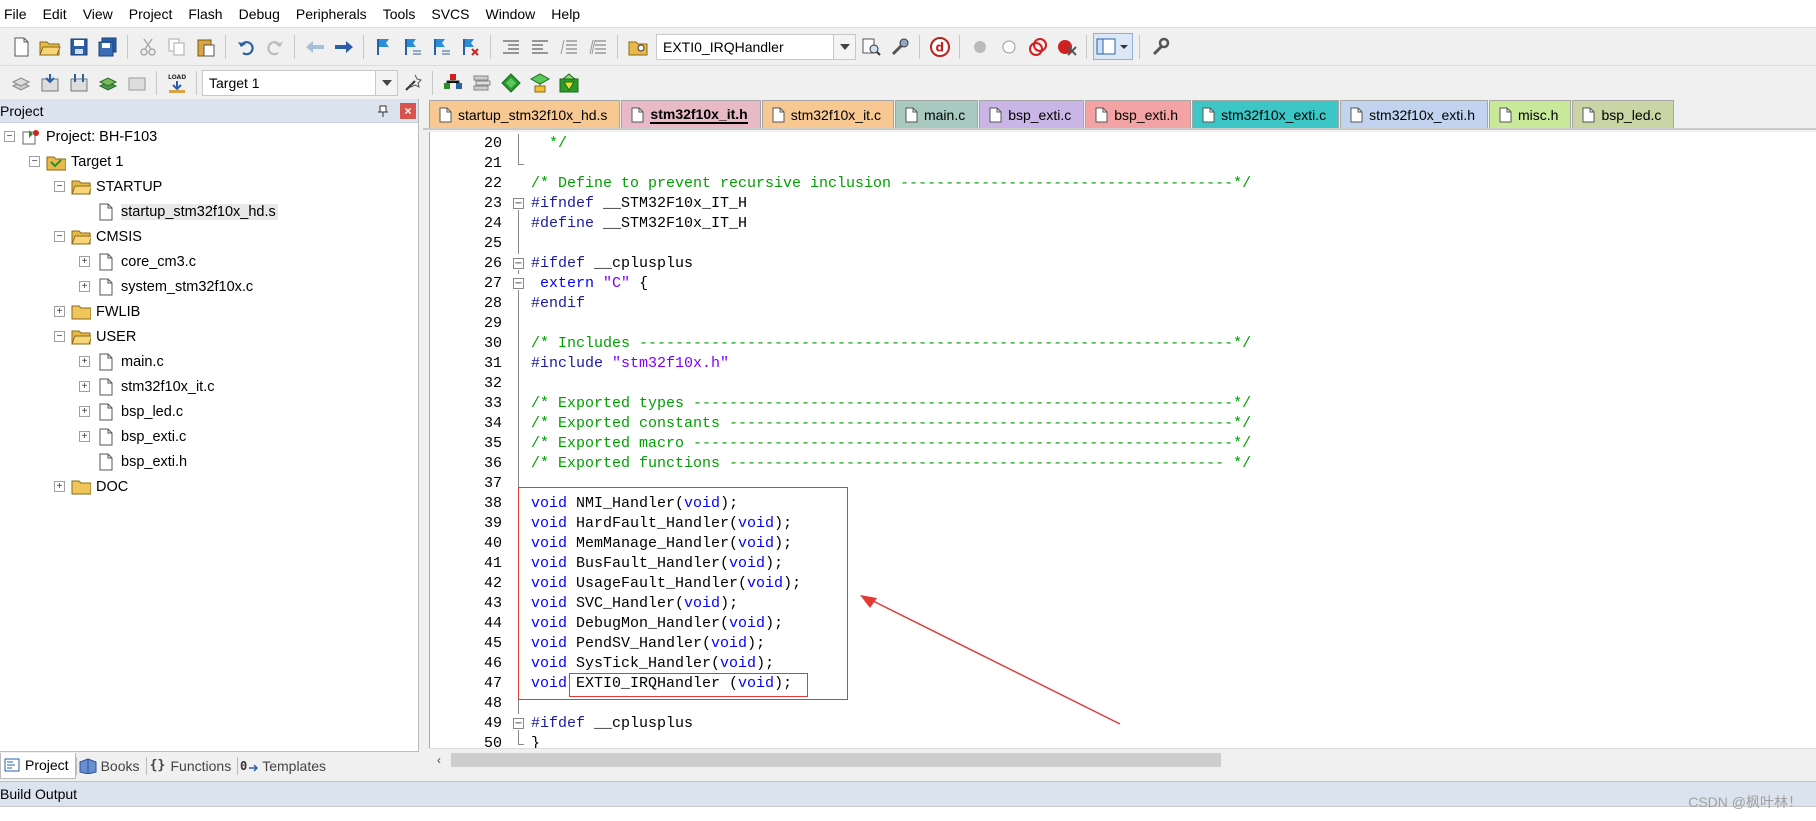  Describe the element at coordinates (259, 14) in the screenshot. I see `menu-debug: Debug` at that location.